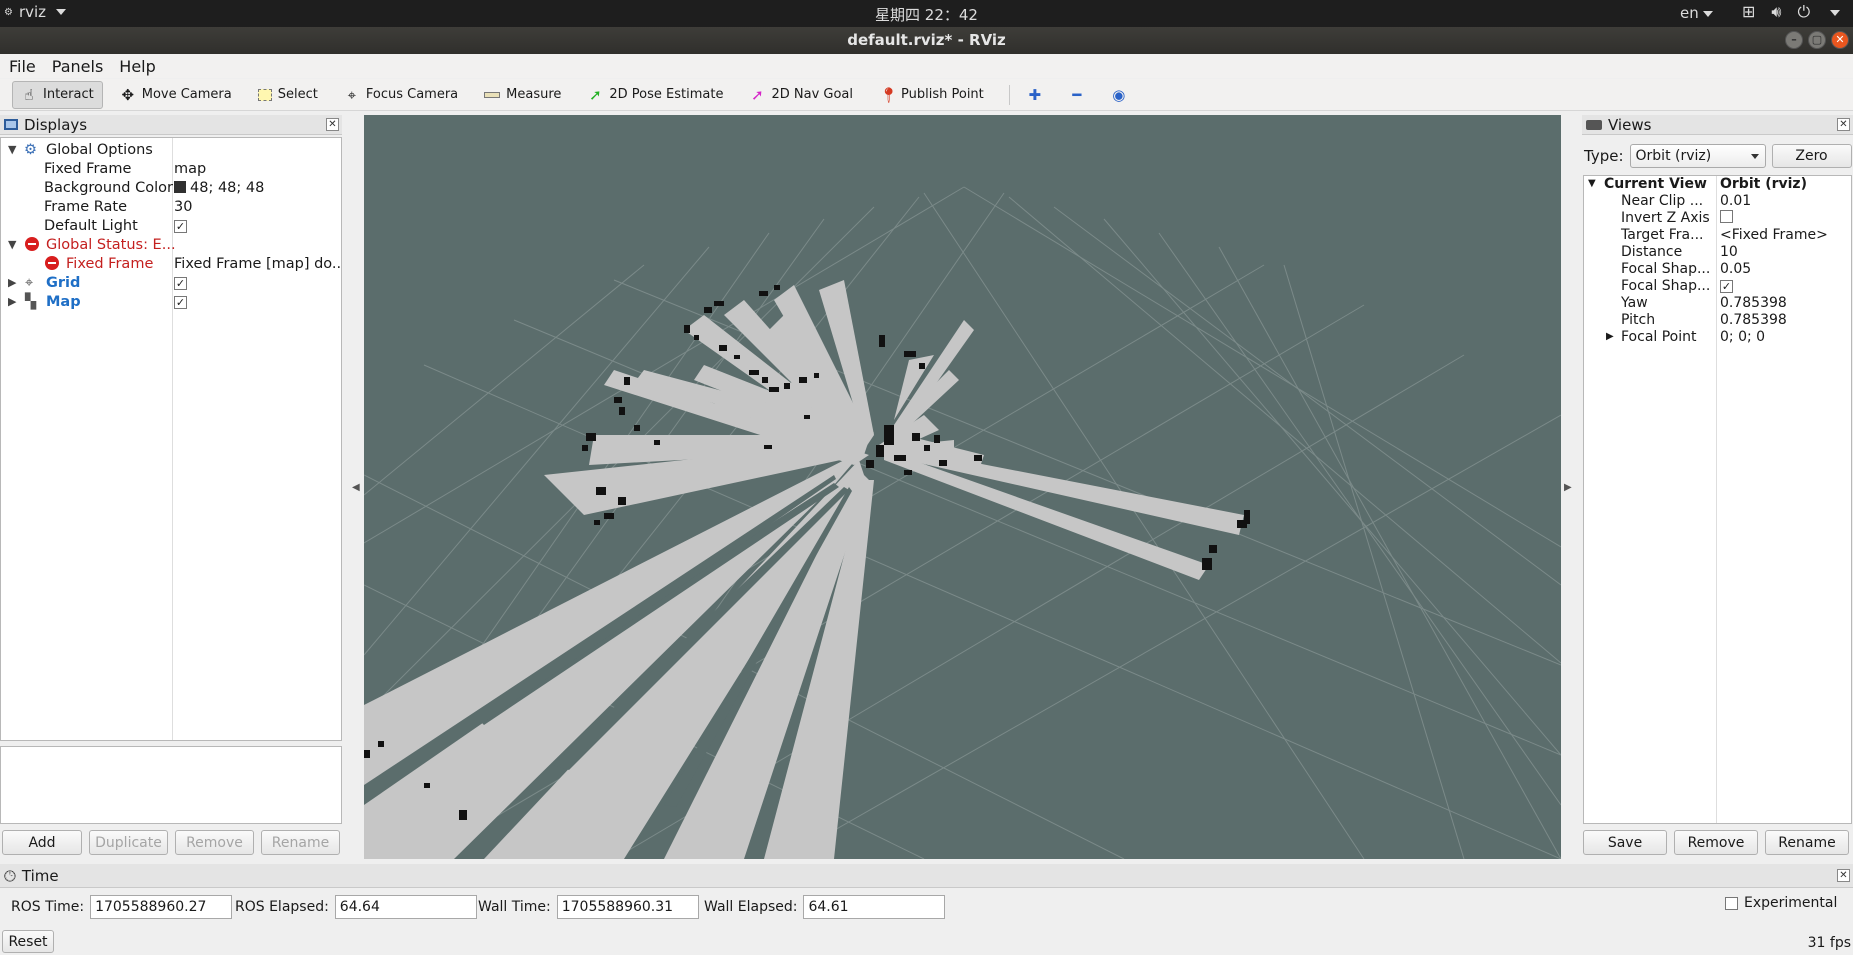 Image resolution: width=1853 pixels, height=955 pixels. Describe the element at coordinates (108, 187) in the screenshot. I see `tree-label: Background Color` at that location.